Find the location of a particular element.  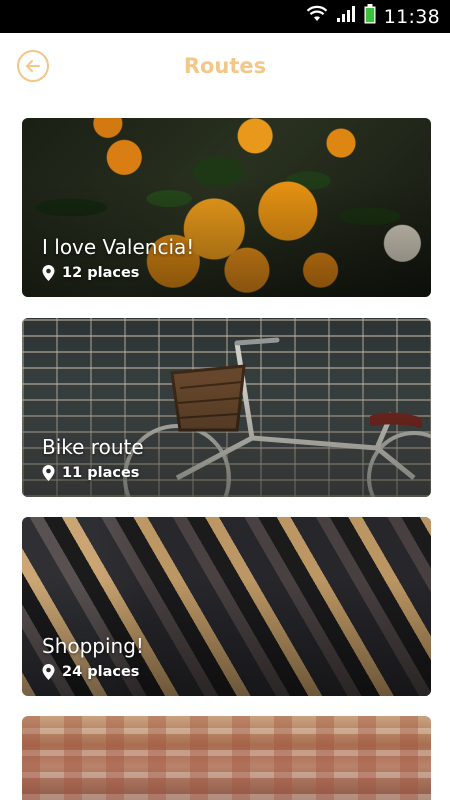

route-places: 12 places is located at coordinates (90, 273).